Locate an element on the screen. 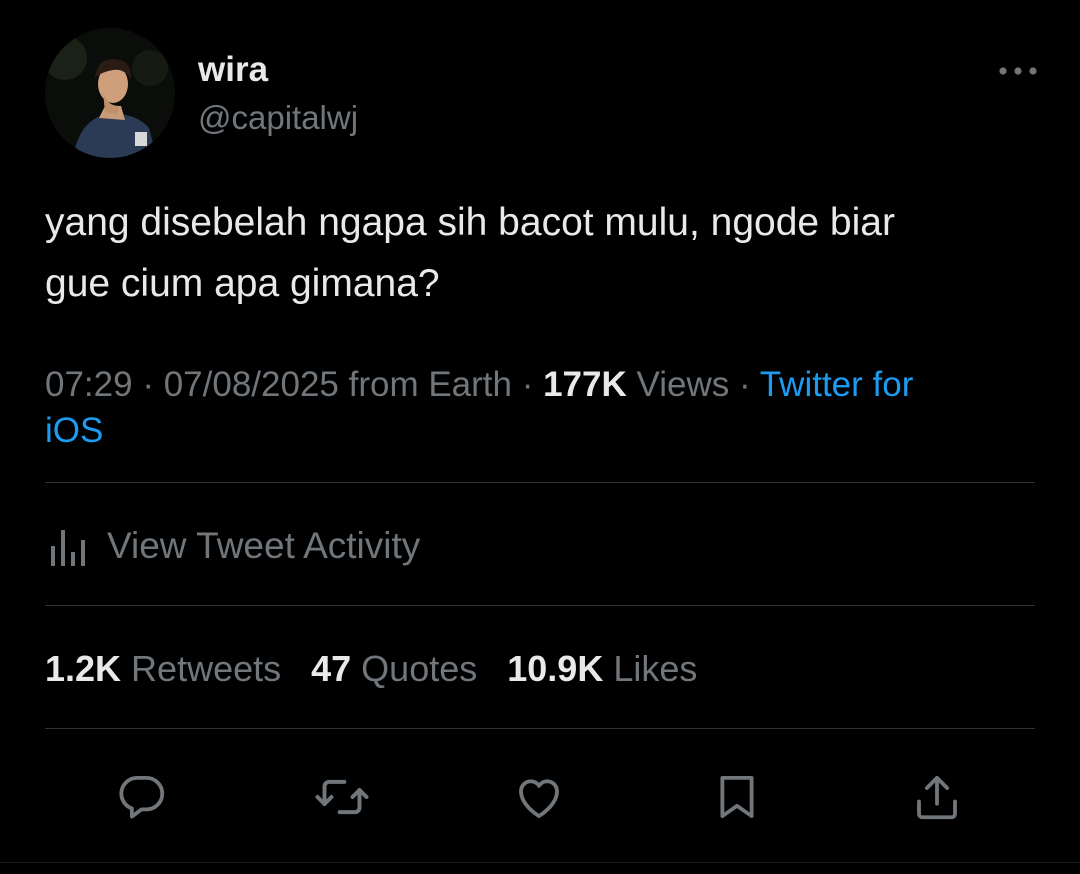  tweet-date: 07/08/2025 is located at coordinates (251, 384).